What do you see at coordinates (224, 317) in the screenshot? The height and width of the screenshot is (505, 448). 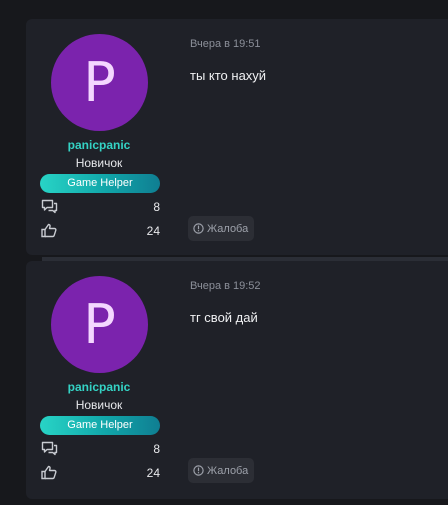 I see `post-message: тг свой дай` at bounding box center [224, 317].